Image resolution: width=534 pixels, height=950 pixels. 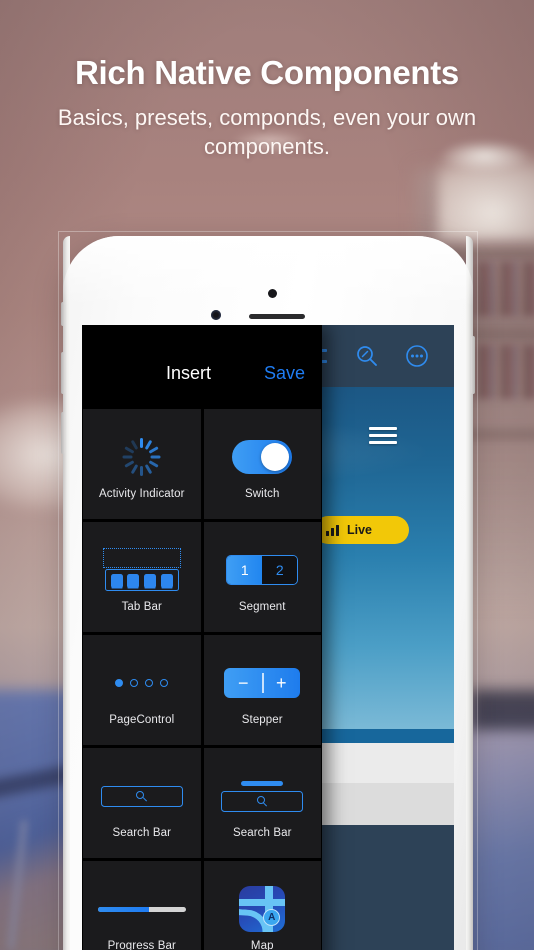 What do you see at coordinates (263, 457) in the screenshot?
I see `switch-icon` at bounding box center [263, 457].